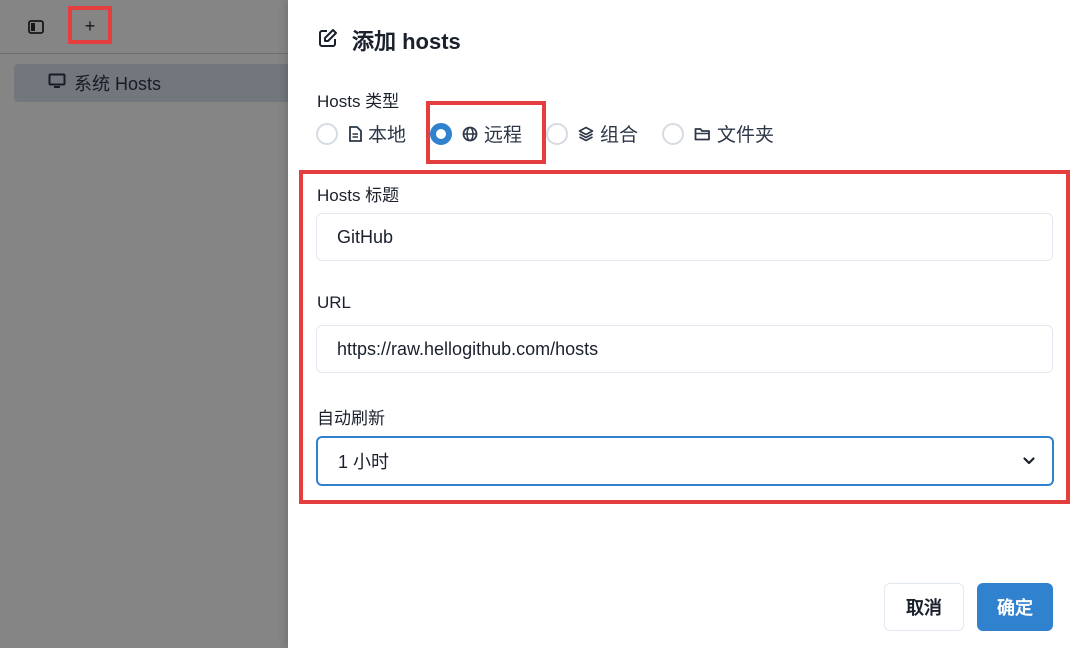 Image resolution: width=1080 pixels, height=648 pixels. I want to click on hosts-type-label: Hosts 类型, so click(358, 101).